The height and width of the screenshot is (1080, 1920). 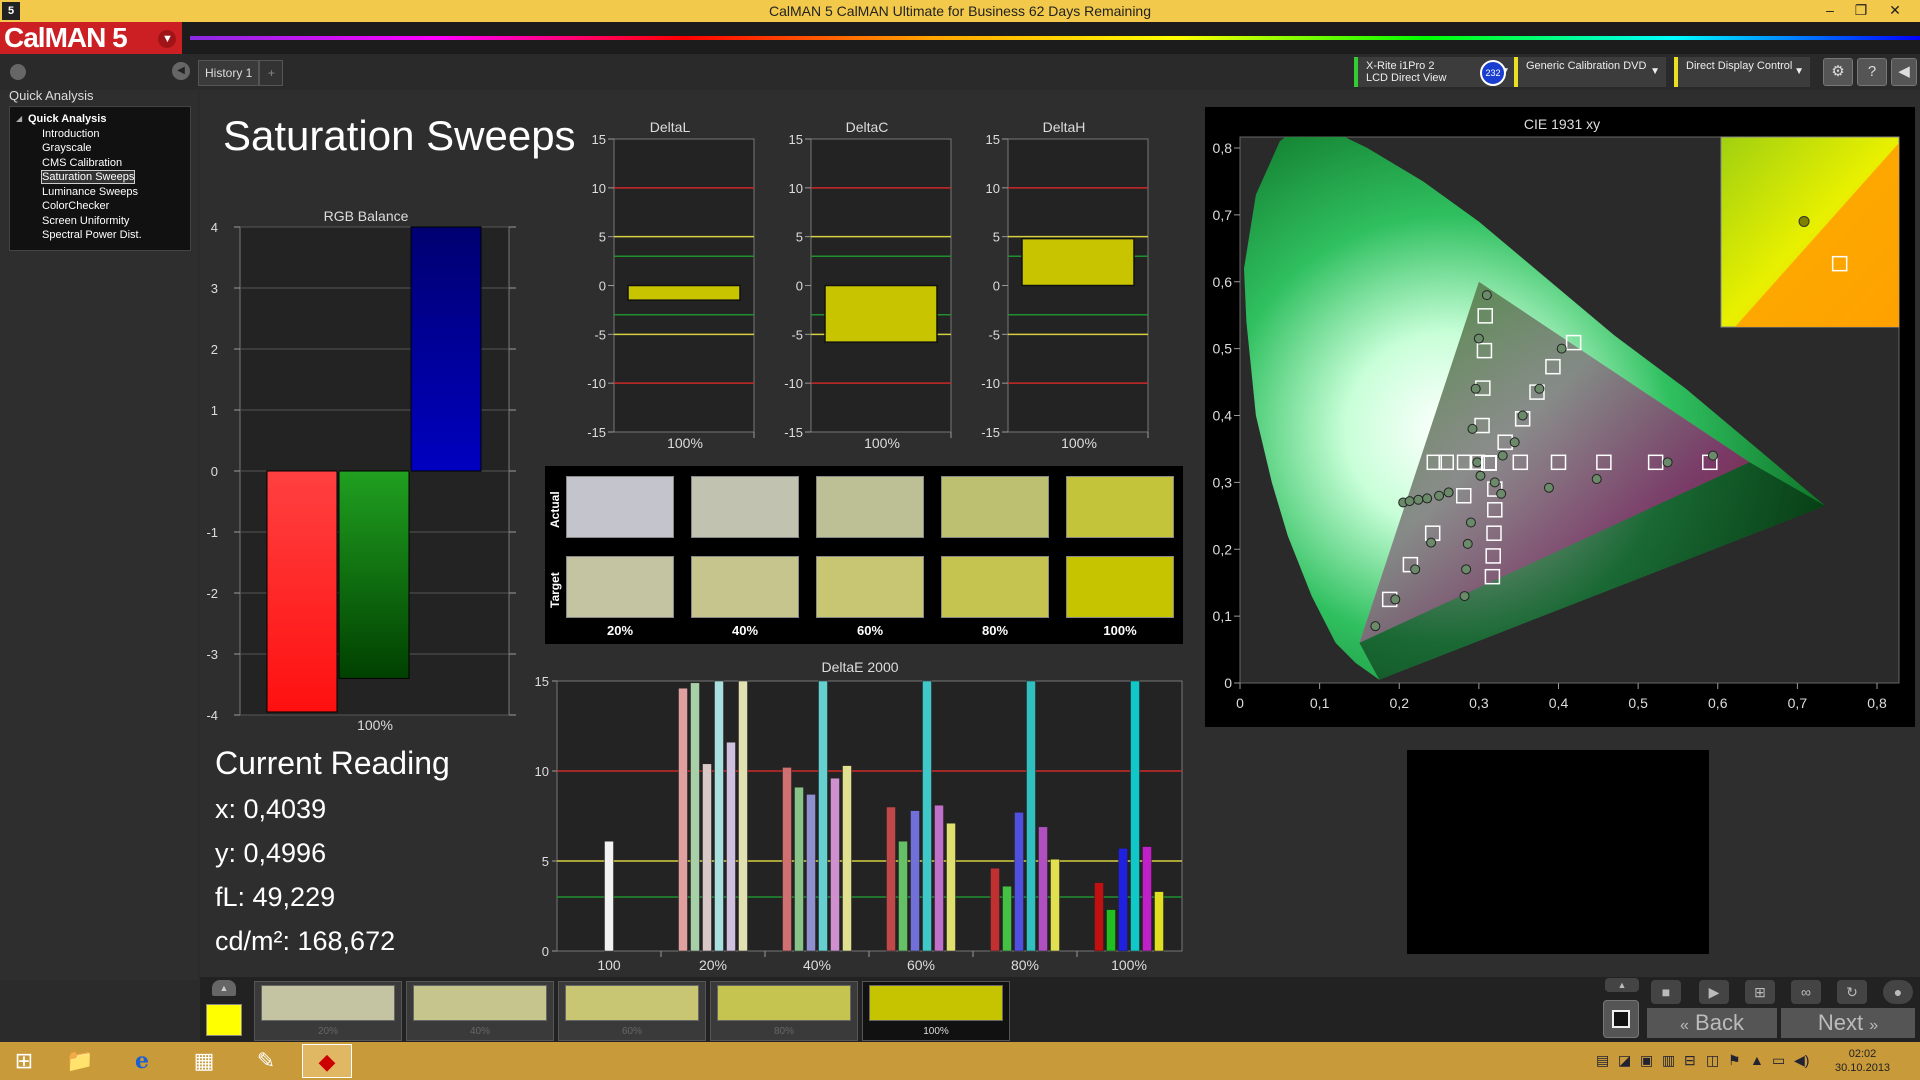 I want to click on internet-explorer-icon: e, so click(x=142, y=1061).